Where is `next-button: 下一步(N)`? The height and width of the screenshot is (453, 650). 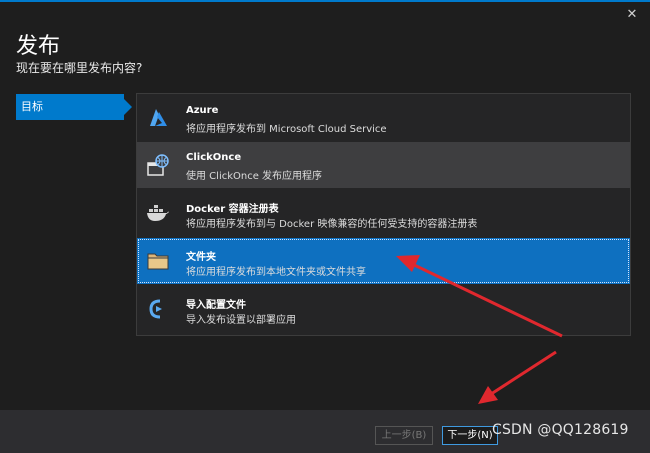 next-button: 下一步(N) is located at coordinates (470, 435).